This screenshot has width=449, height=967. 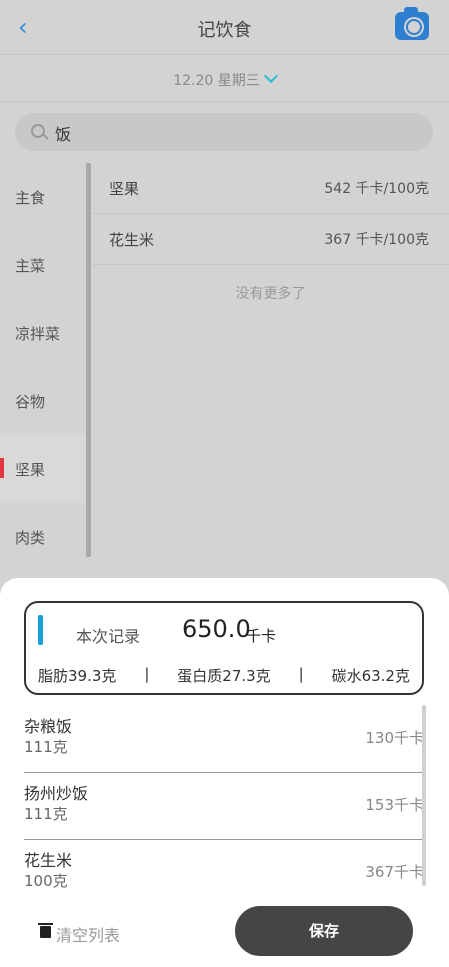 What do you see at coordinates (376, 240) in the screenshot?
I see `food-calories: 367 千卡/100克` at bounding box center [376, 240].